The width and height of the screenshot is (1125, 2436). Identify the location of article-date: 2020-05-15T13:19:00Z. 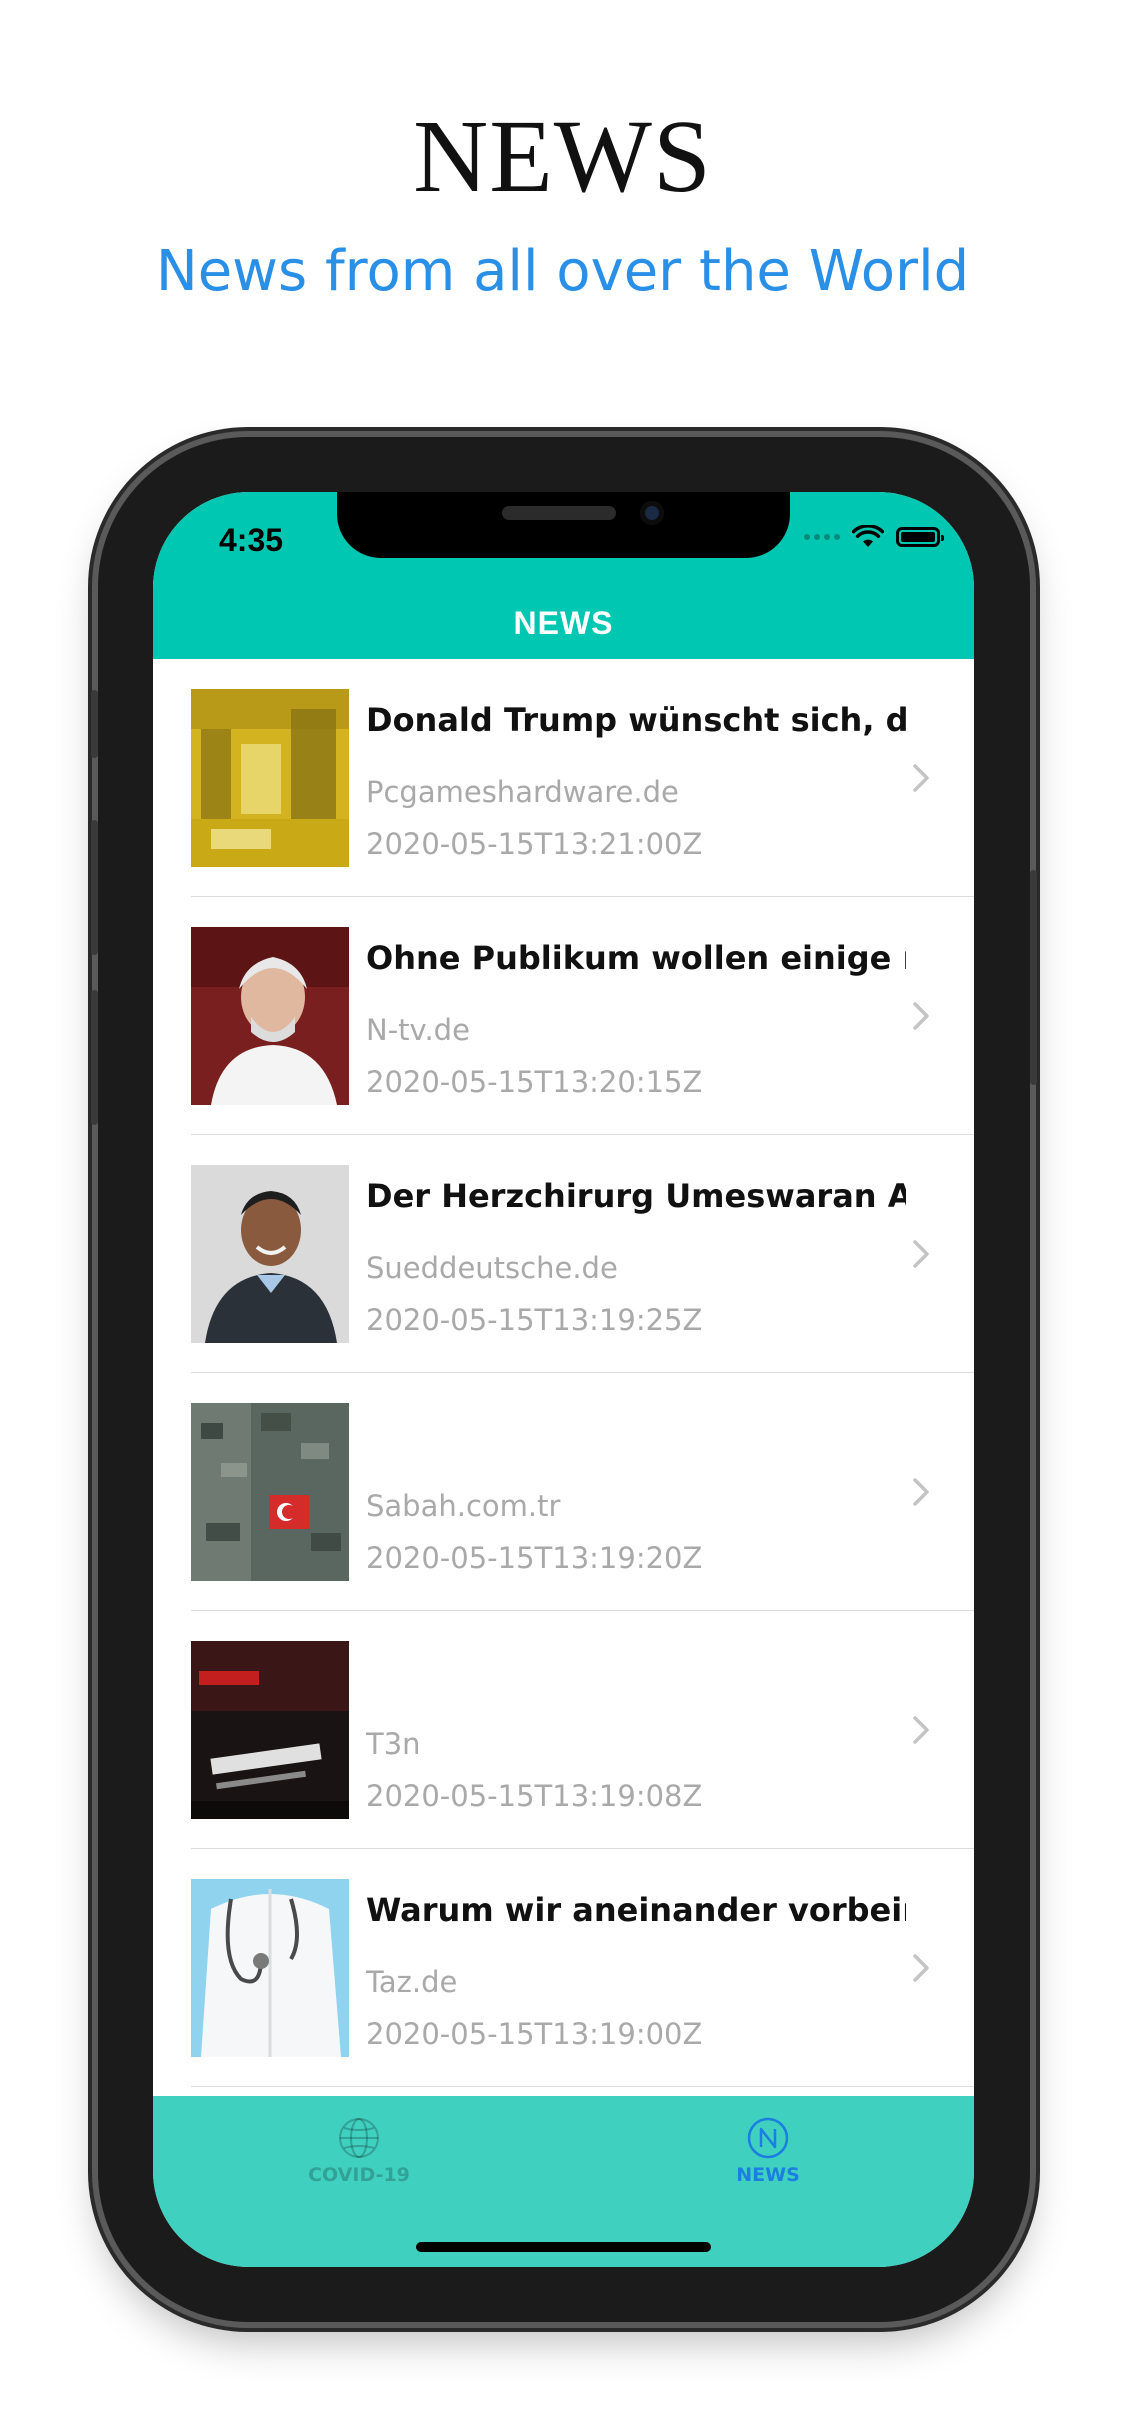
(534, 2034).